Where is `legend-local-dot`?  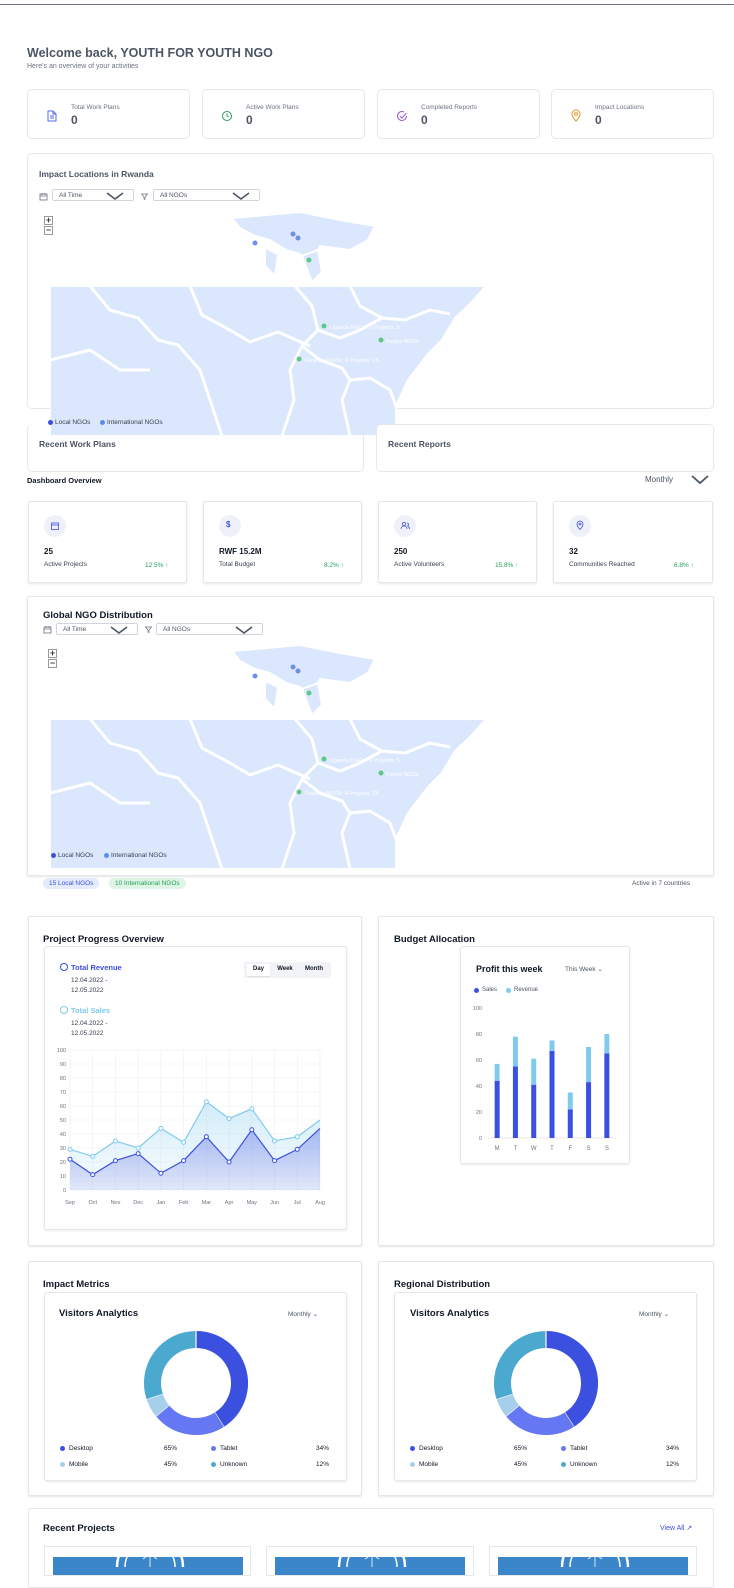
legend-local-dot is located at coordinates (53, 855).